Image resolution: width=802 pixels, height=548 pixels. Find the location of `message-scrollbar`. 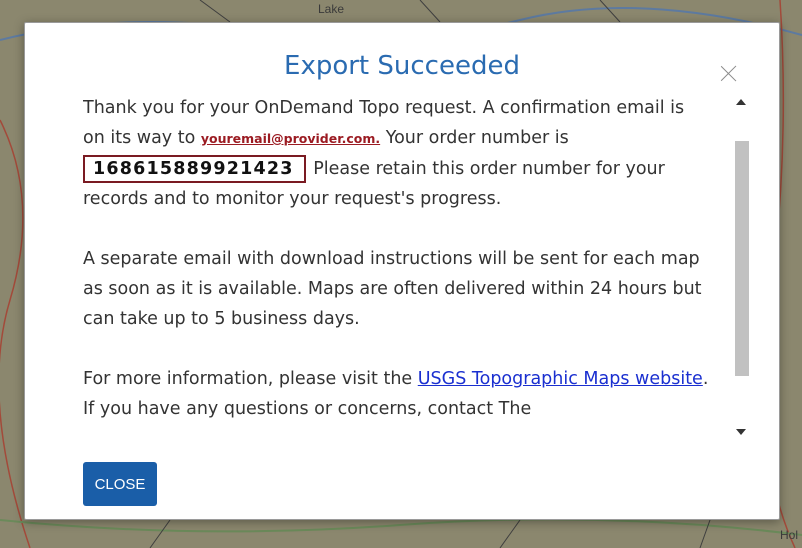

message-scrollbar is located at coordinates (742, 267).